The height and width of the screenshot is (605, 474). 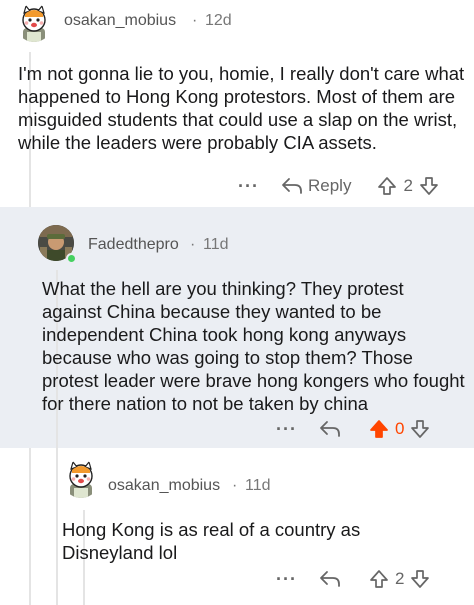 I want to click on username: Fadedthepro, so click(x=133, y=245).